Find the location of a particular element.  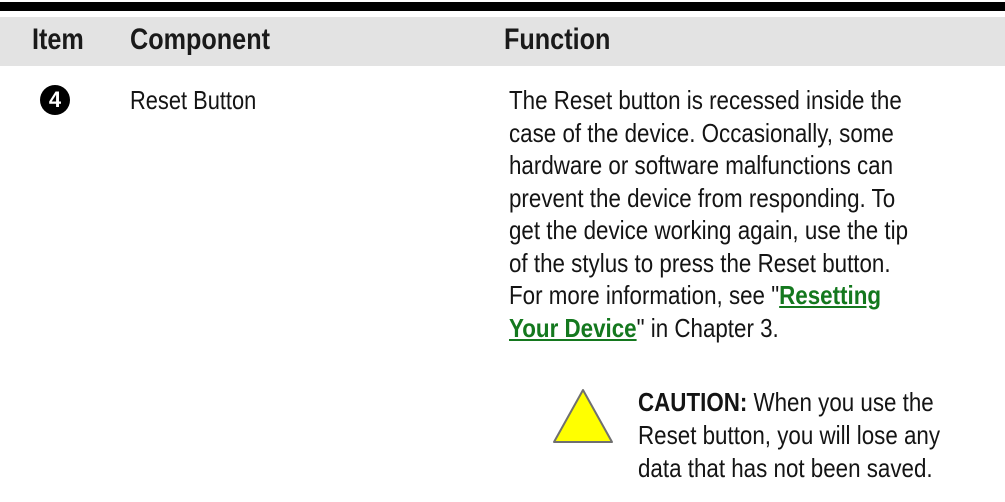

more-info-line-1: For more information, see "Resetting is located at coordinates (695, 295).